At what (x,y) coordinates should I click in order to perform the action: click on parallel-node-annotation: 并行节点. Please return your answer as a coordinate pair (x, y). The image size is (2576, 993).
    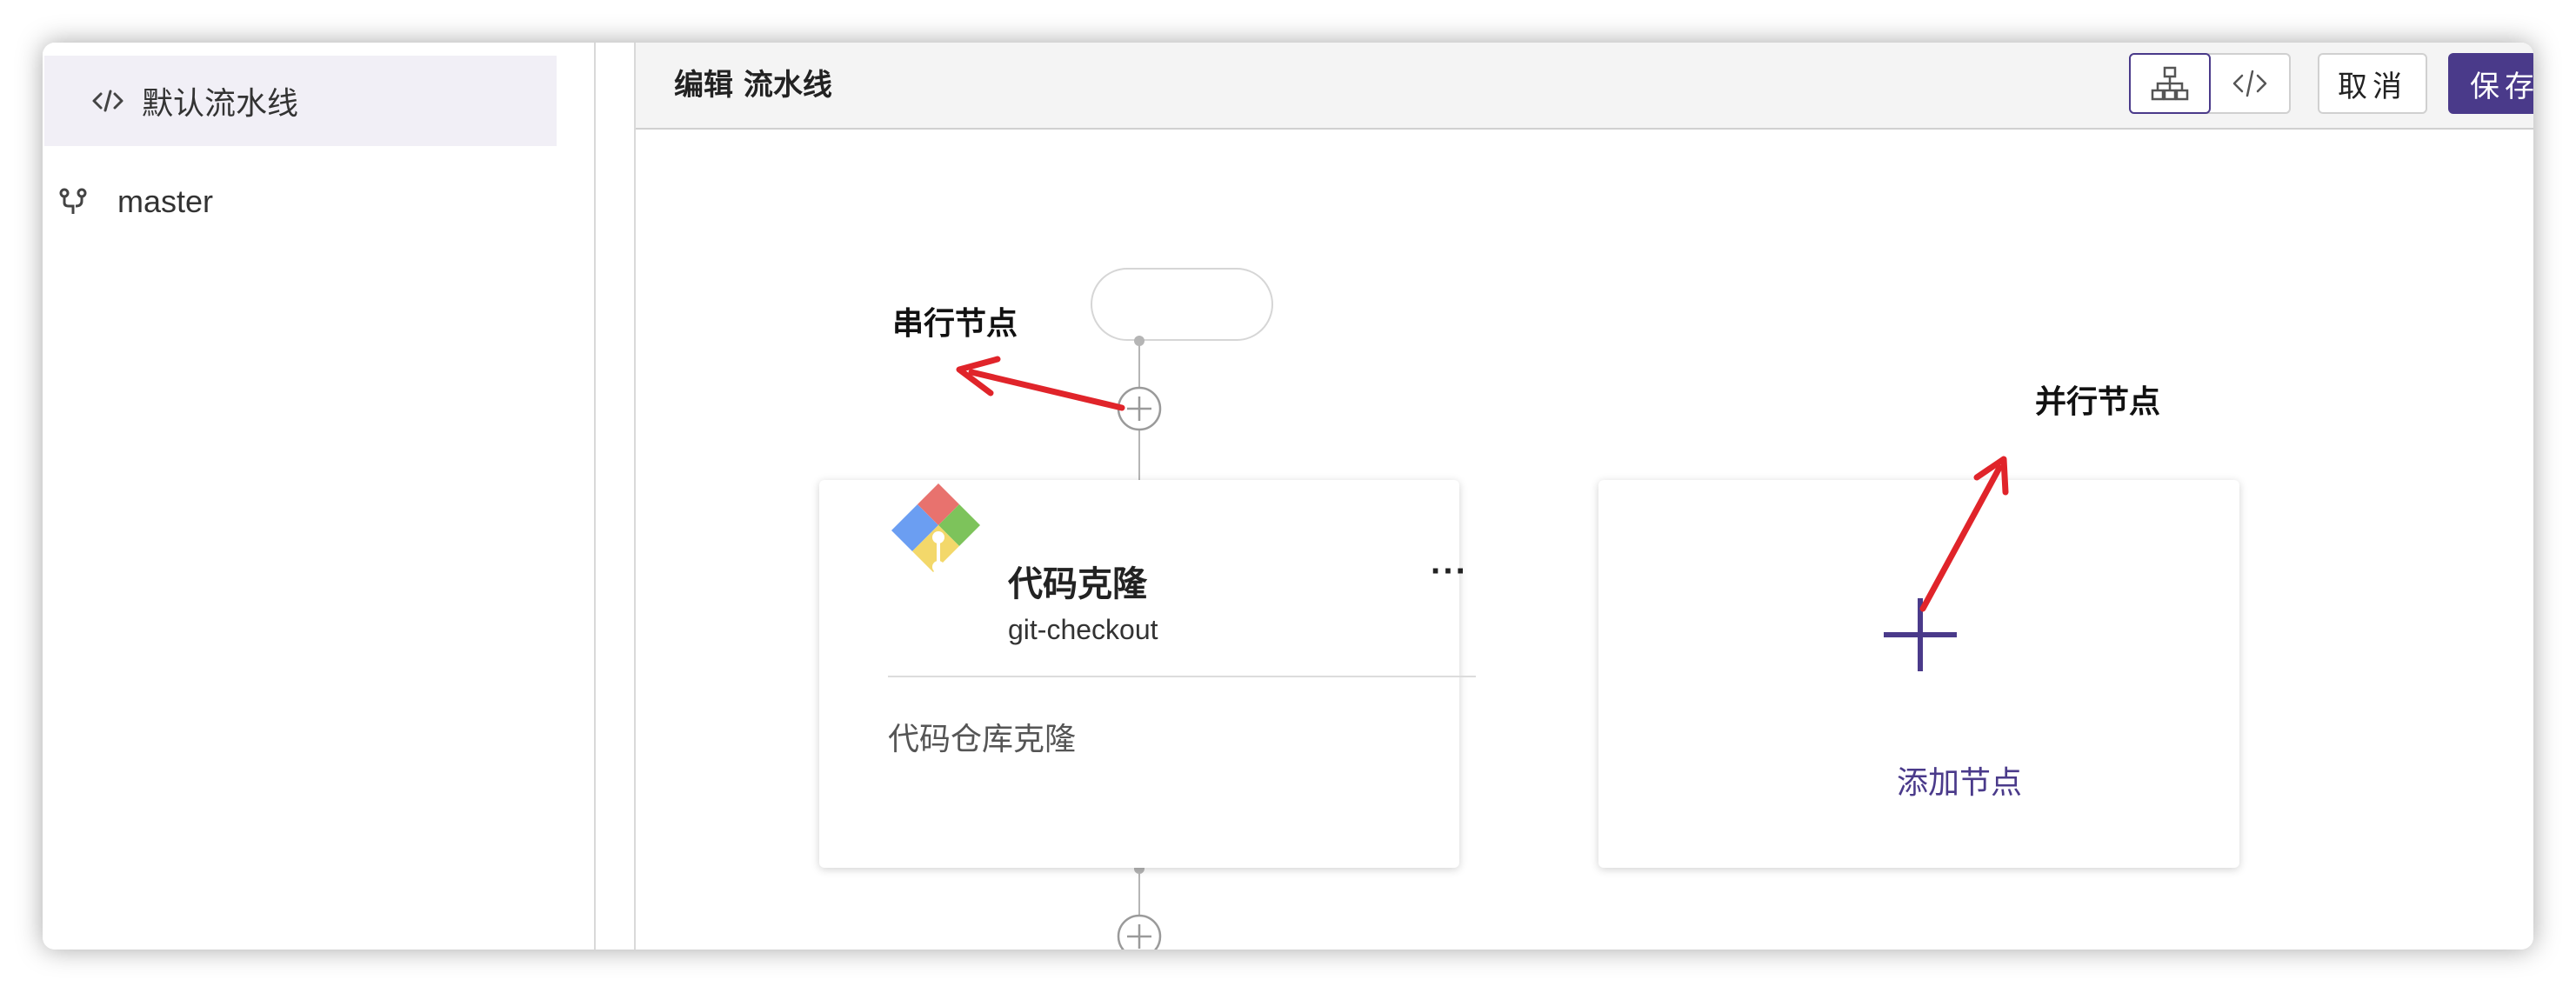
    Looking at the image, I should click on (2098, 402).